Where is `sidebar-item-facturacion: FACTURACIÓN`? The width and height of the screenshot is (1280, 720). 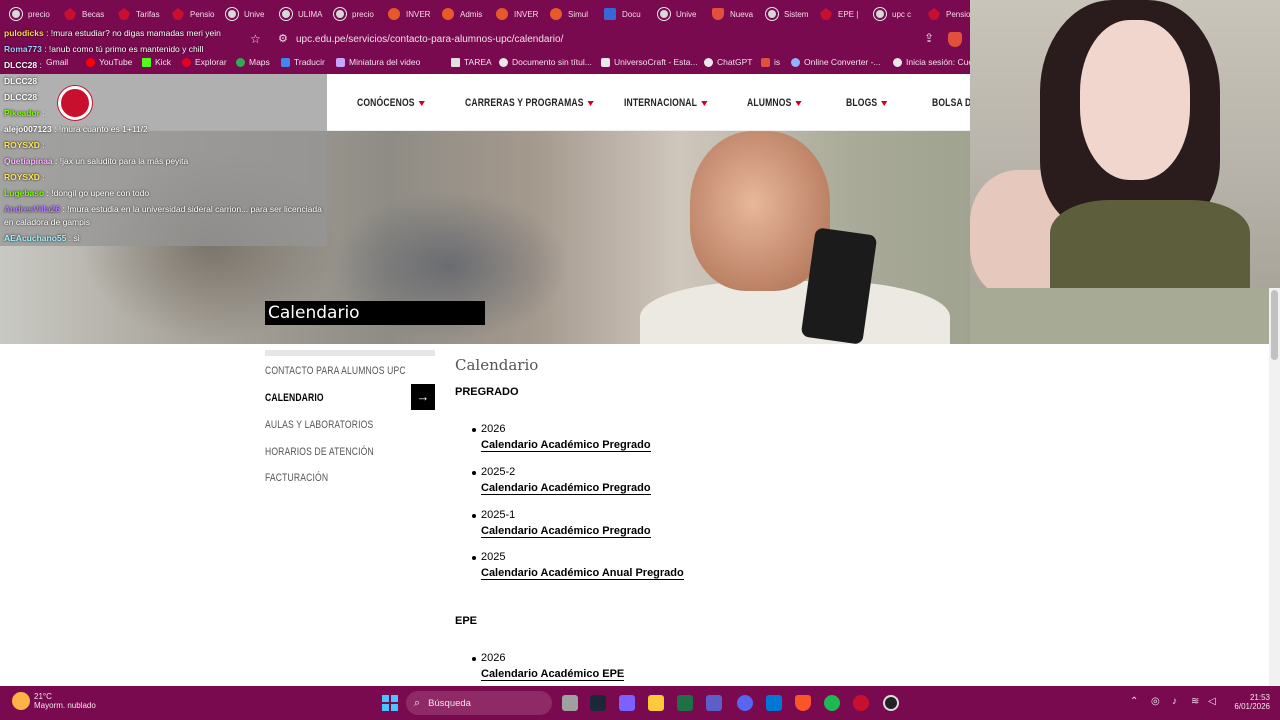 sidebar-item-facturacion: FACTURACIÓN is located at coordinates (296, 478).